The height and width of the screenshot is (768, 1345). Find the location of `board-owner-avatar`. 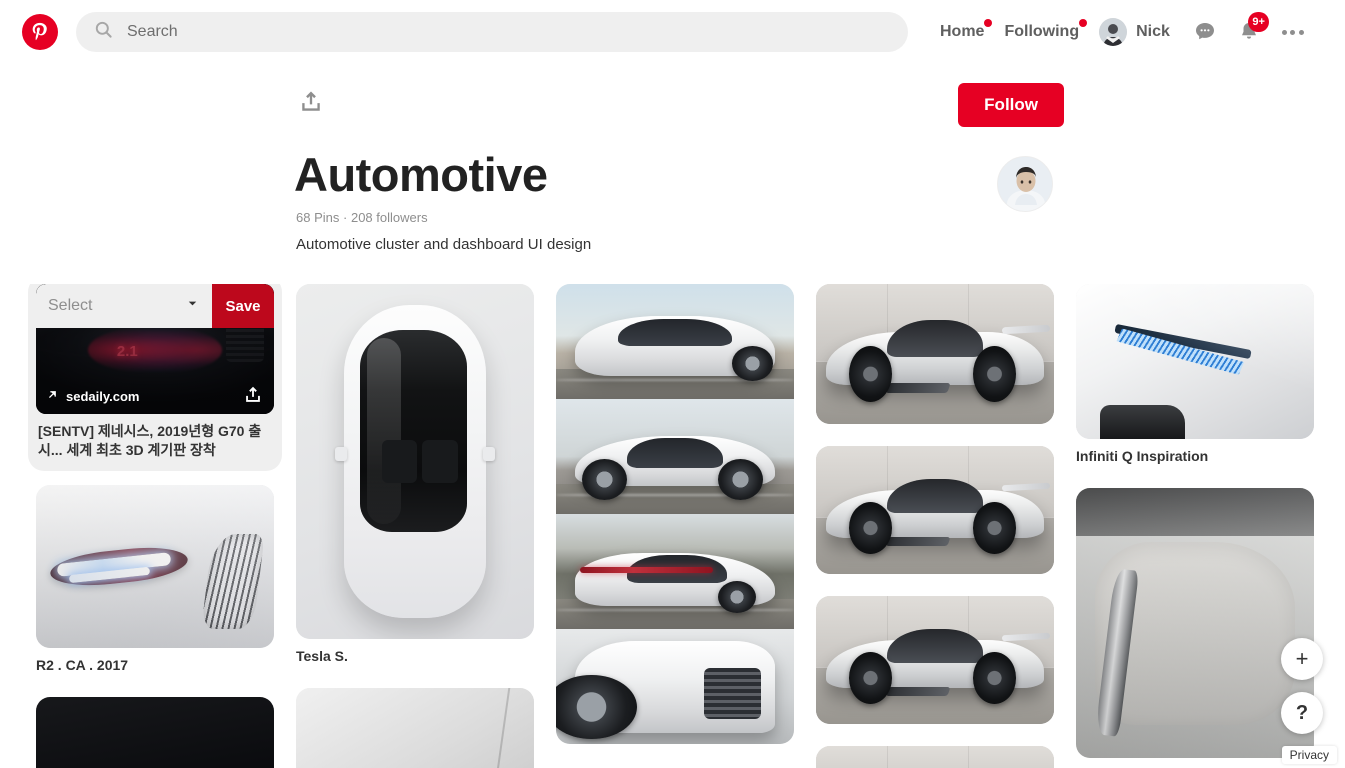

board-owner-avatar is located at coordinates (1025, 184).